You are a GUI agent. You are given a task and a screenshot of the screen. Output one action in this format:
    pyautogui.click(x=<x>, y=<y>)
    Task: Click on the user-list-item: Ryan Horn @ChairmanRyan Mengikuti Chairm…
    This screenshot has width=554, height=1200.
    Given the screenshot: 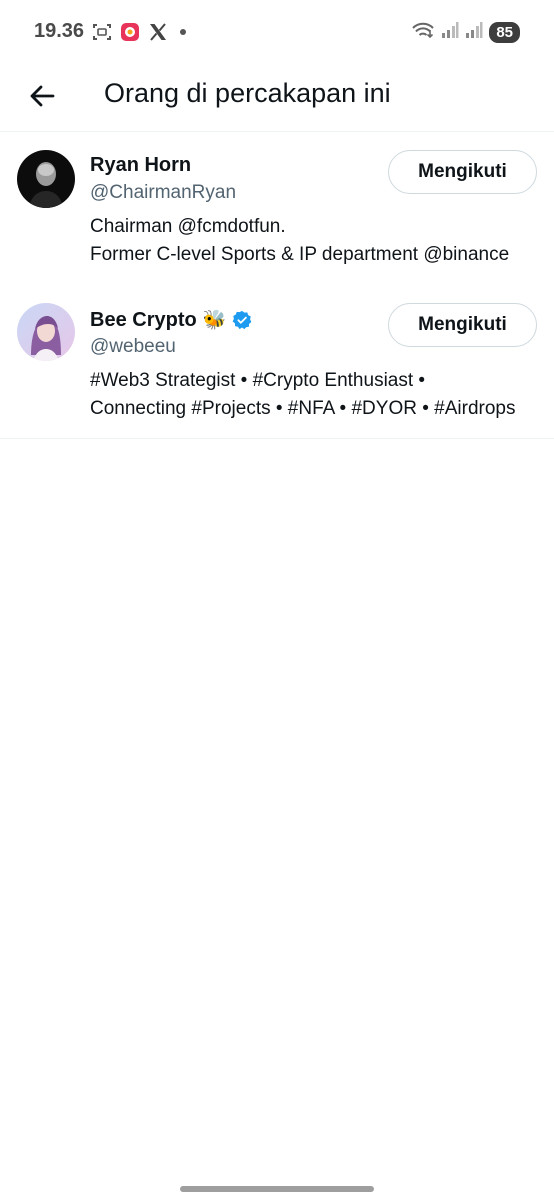 What is the action you would take?
    pyautogui.click(x=277, y=209)
    